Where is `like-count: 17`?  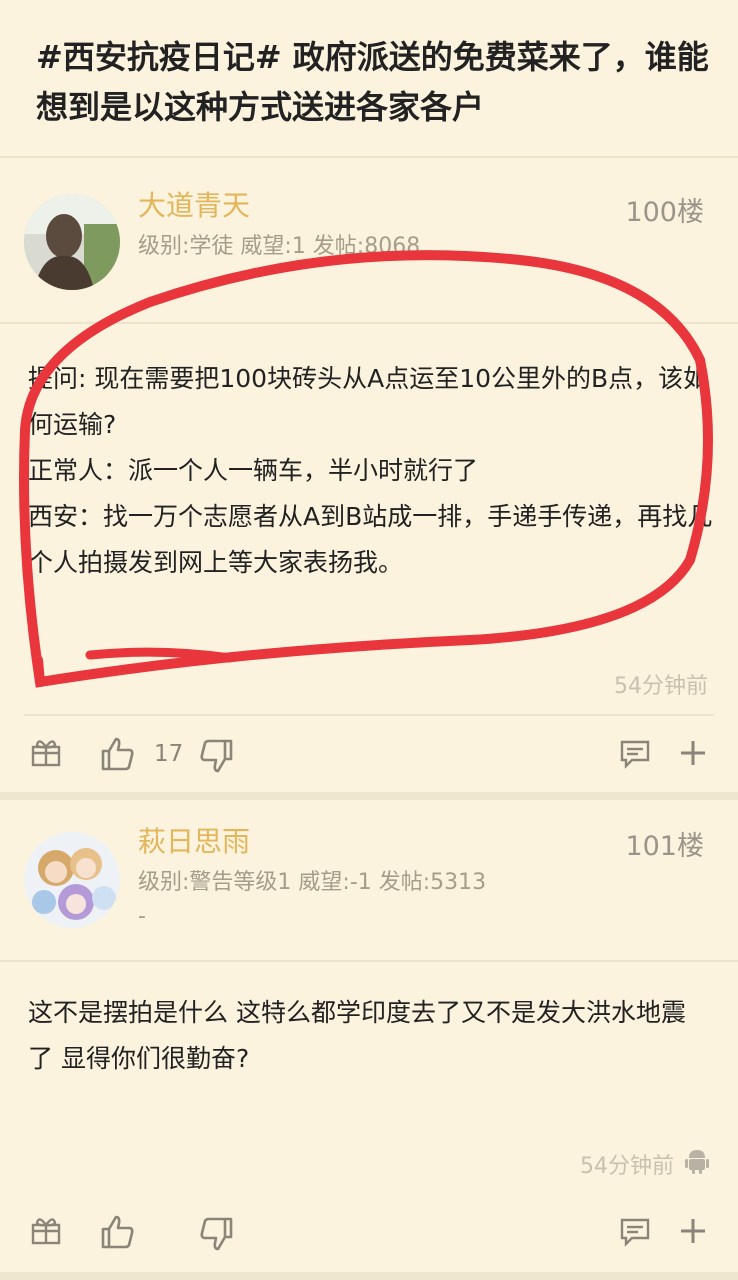 like-count: 17 is located at coordinates (169, 754).